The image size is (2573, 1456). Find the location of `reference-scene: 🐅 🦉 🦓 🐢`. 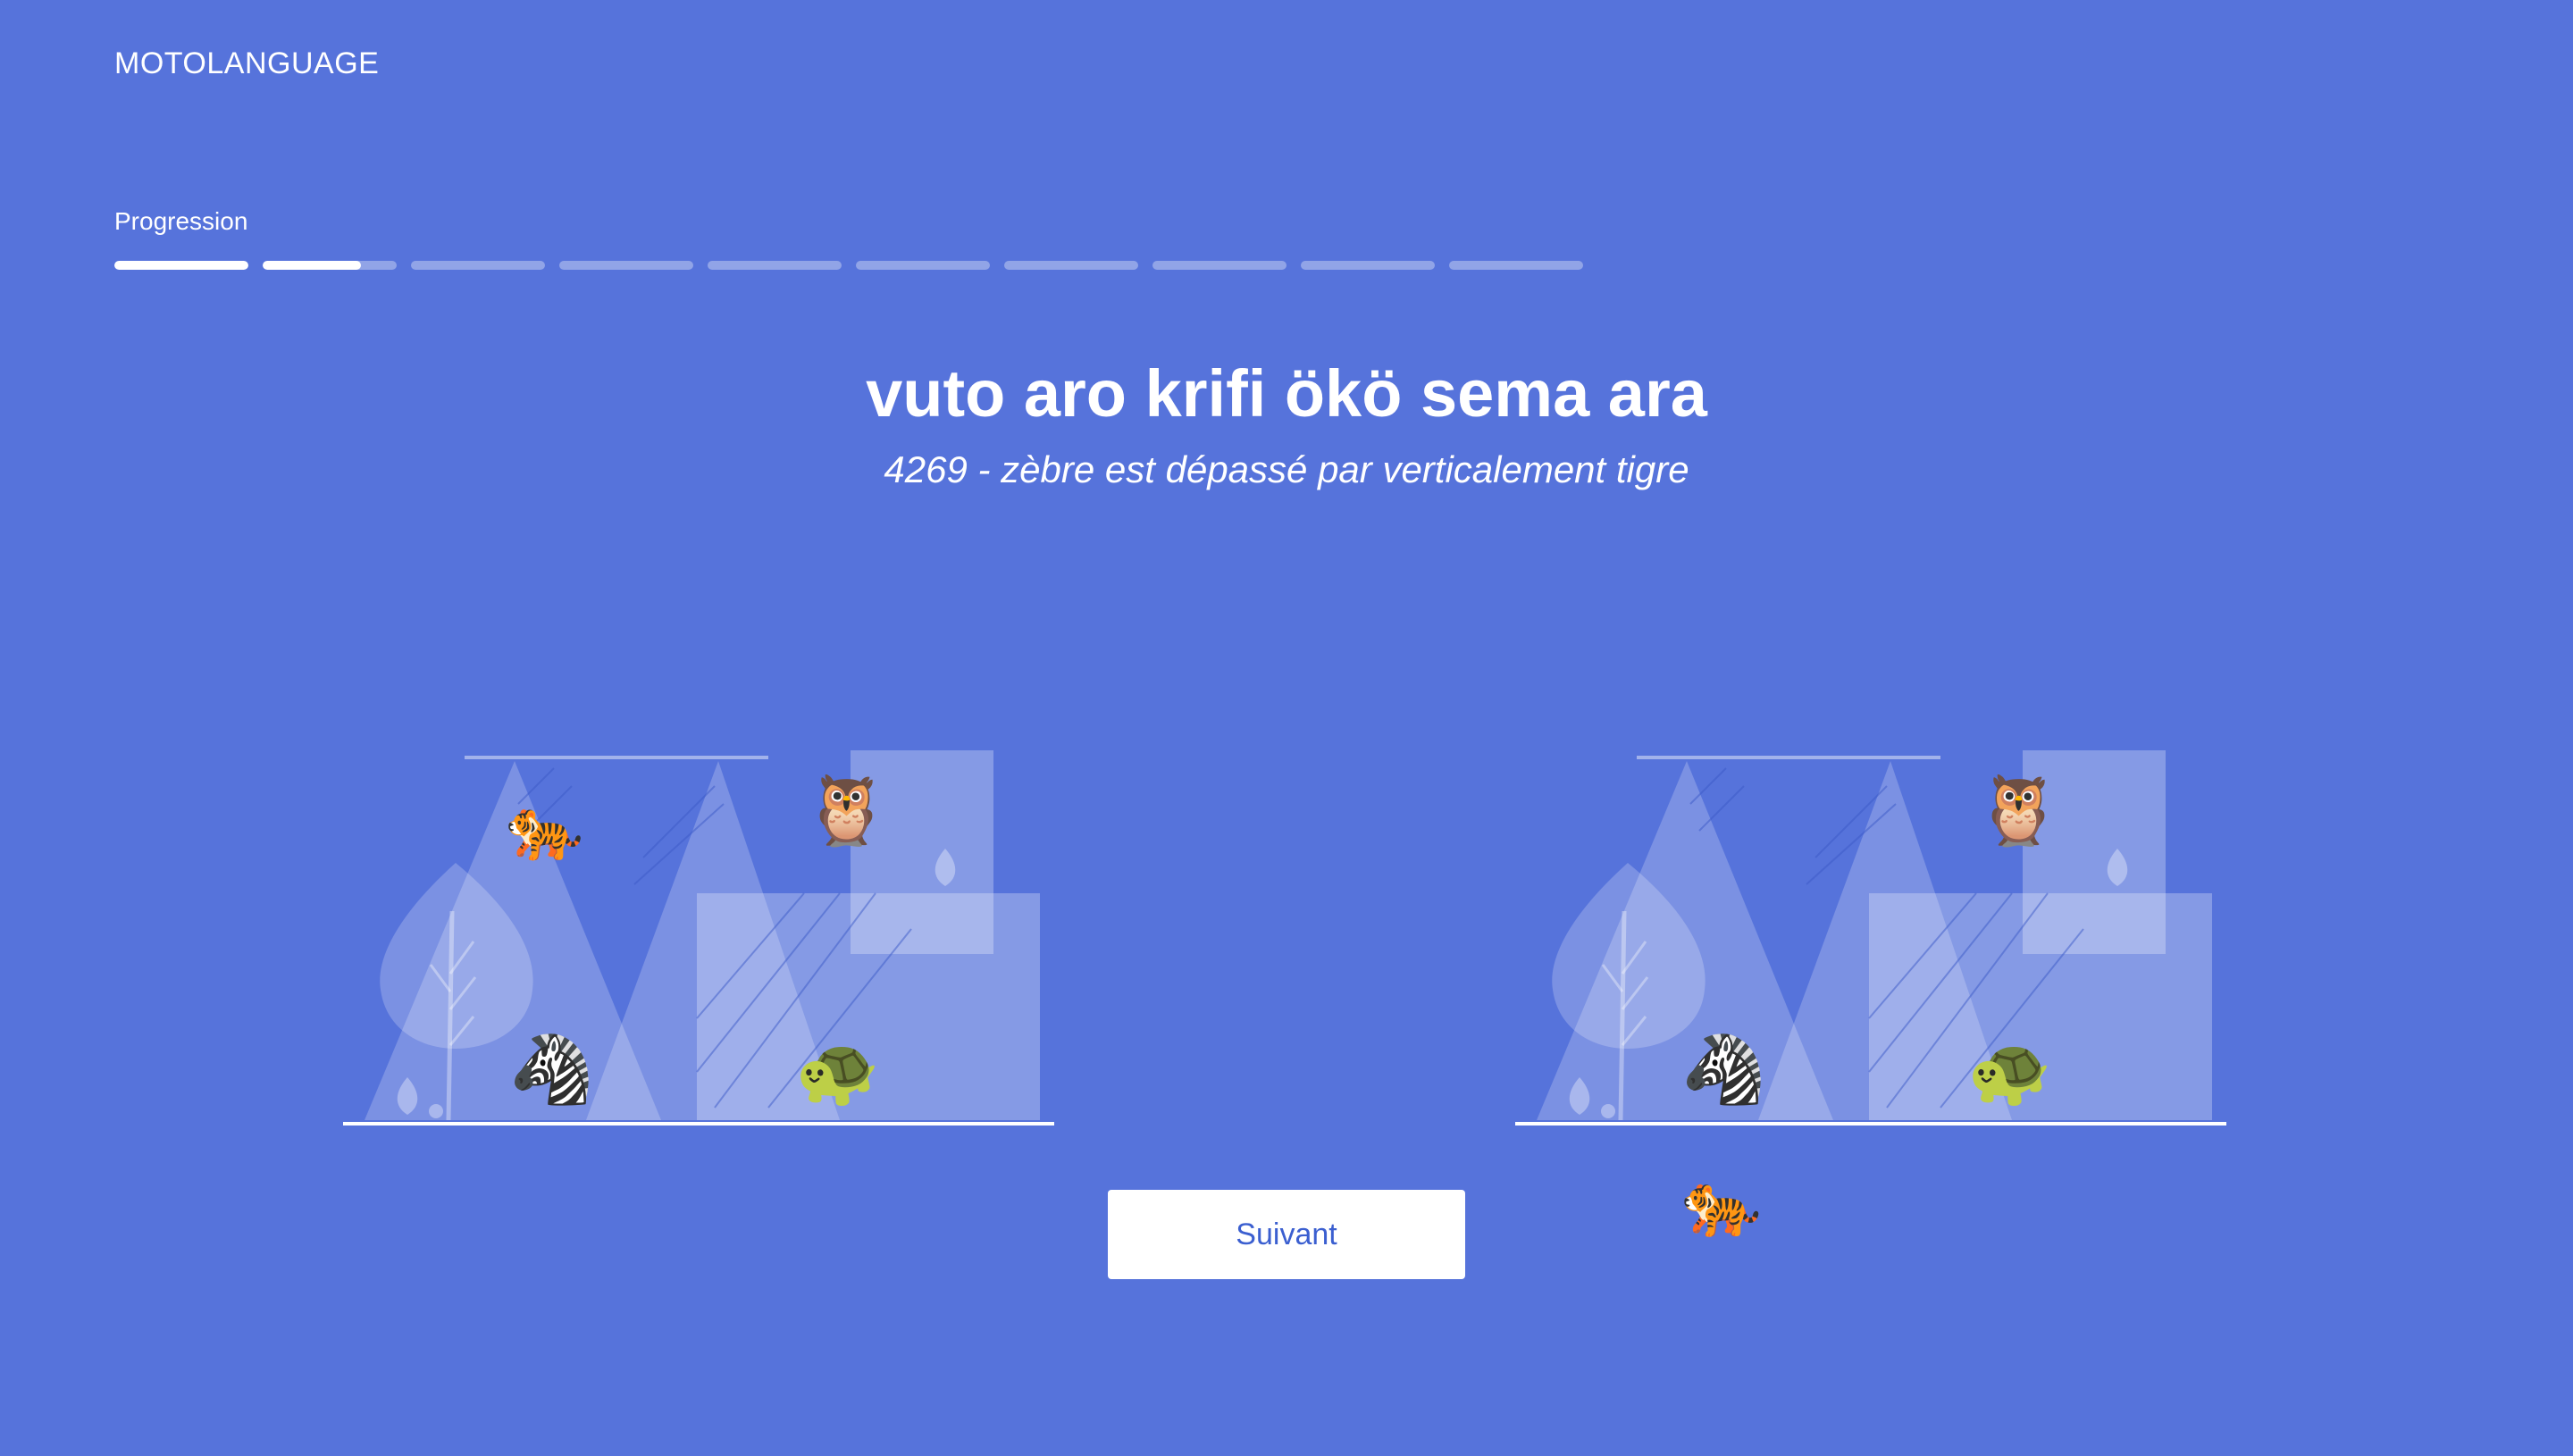

reference-scene: 🐅 🦉 🦓 🐢 is located at coordinates (696, 937).